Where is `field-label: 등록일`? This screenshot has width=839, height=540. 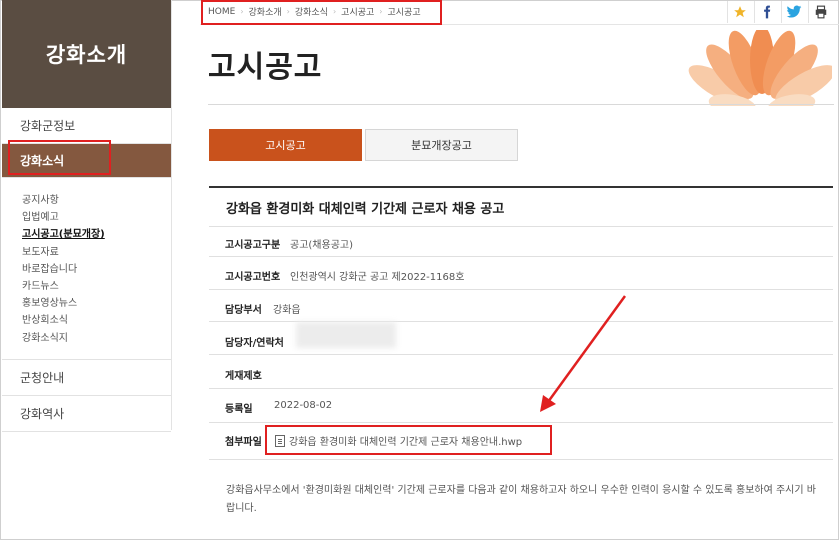
field-label: 등록일 is located at coordinates (239, 409).